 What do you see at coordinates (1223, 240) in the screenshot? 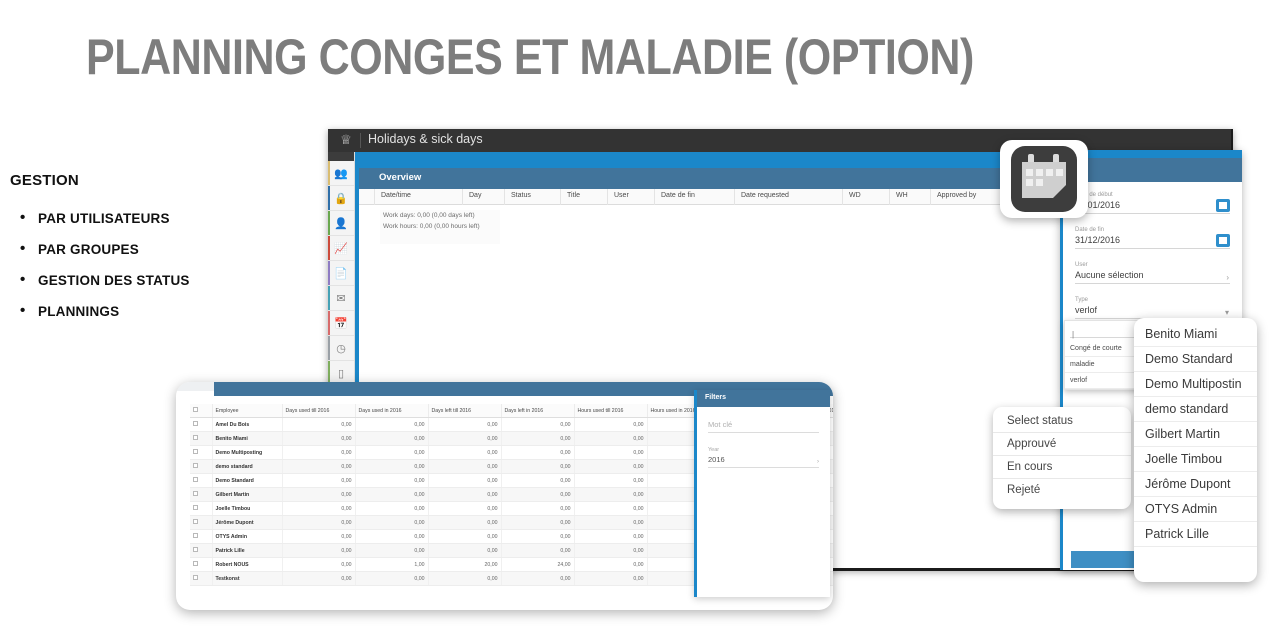
I see `calendar-icon-end` at bounding box center [1223, 240].